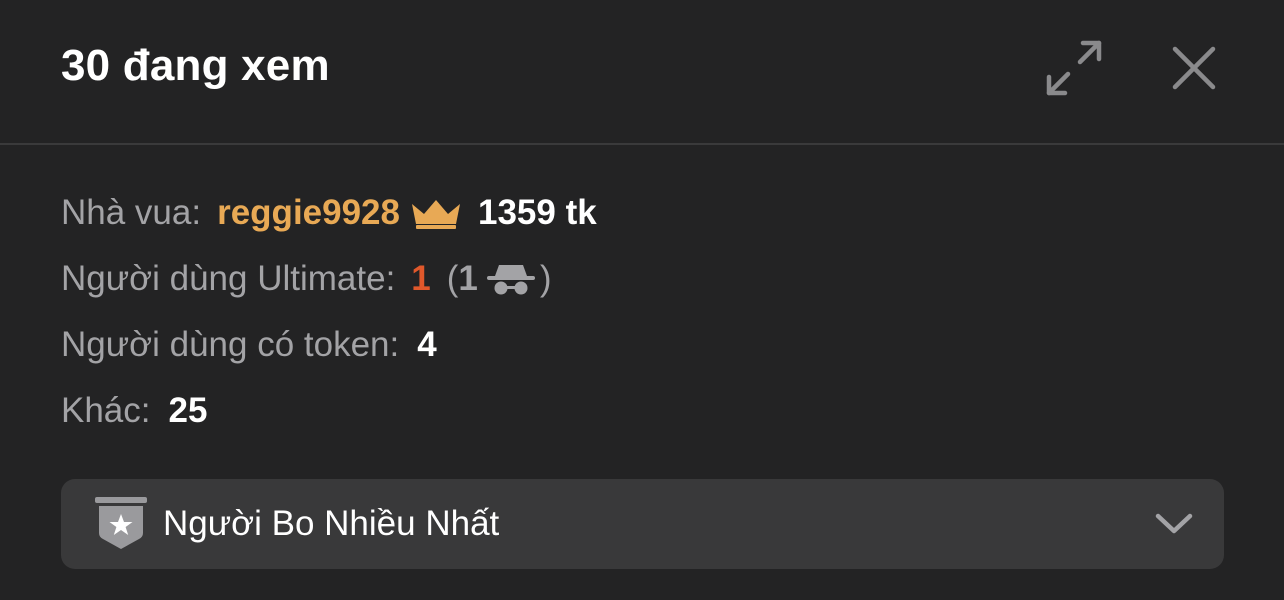 The height and width of the screenshot is (600, 1284). I want to click on ultimate-users-label: Người dùng Ultimate:, so click(228, 278).